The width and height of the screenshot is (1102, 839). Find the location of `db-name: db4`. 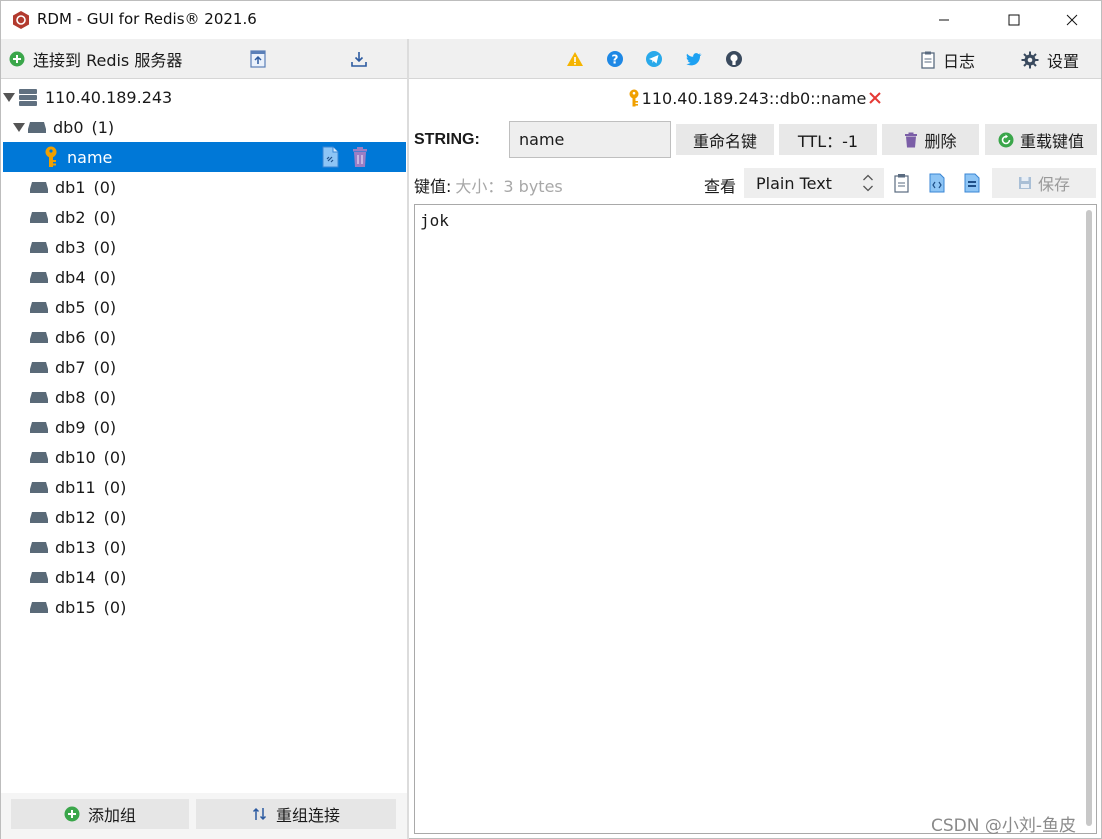

db-name: db4 is located at coordinates (70, 277).